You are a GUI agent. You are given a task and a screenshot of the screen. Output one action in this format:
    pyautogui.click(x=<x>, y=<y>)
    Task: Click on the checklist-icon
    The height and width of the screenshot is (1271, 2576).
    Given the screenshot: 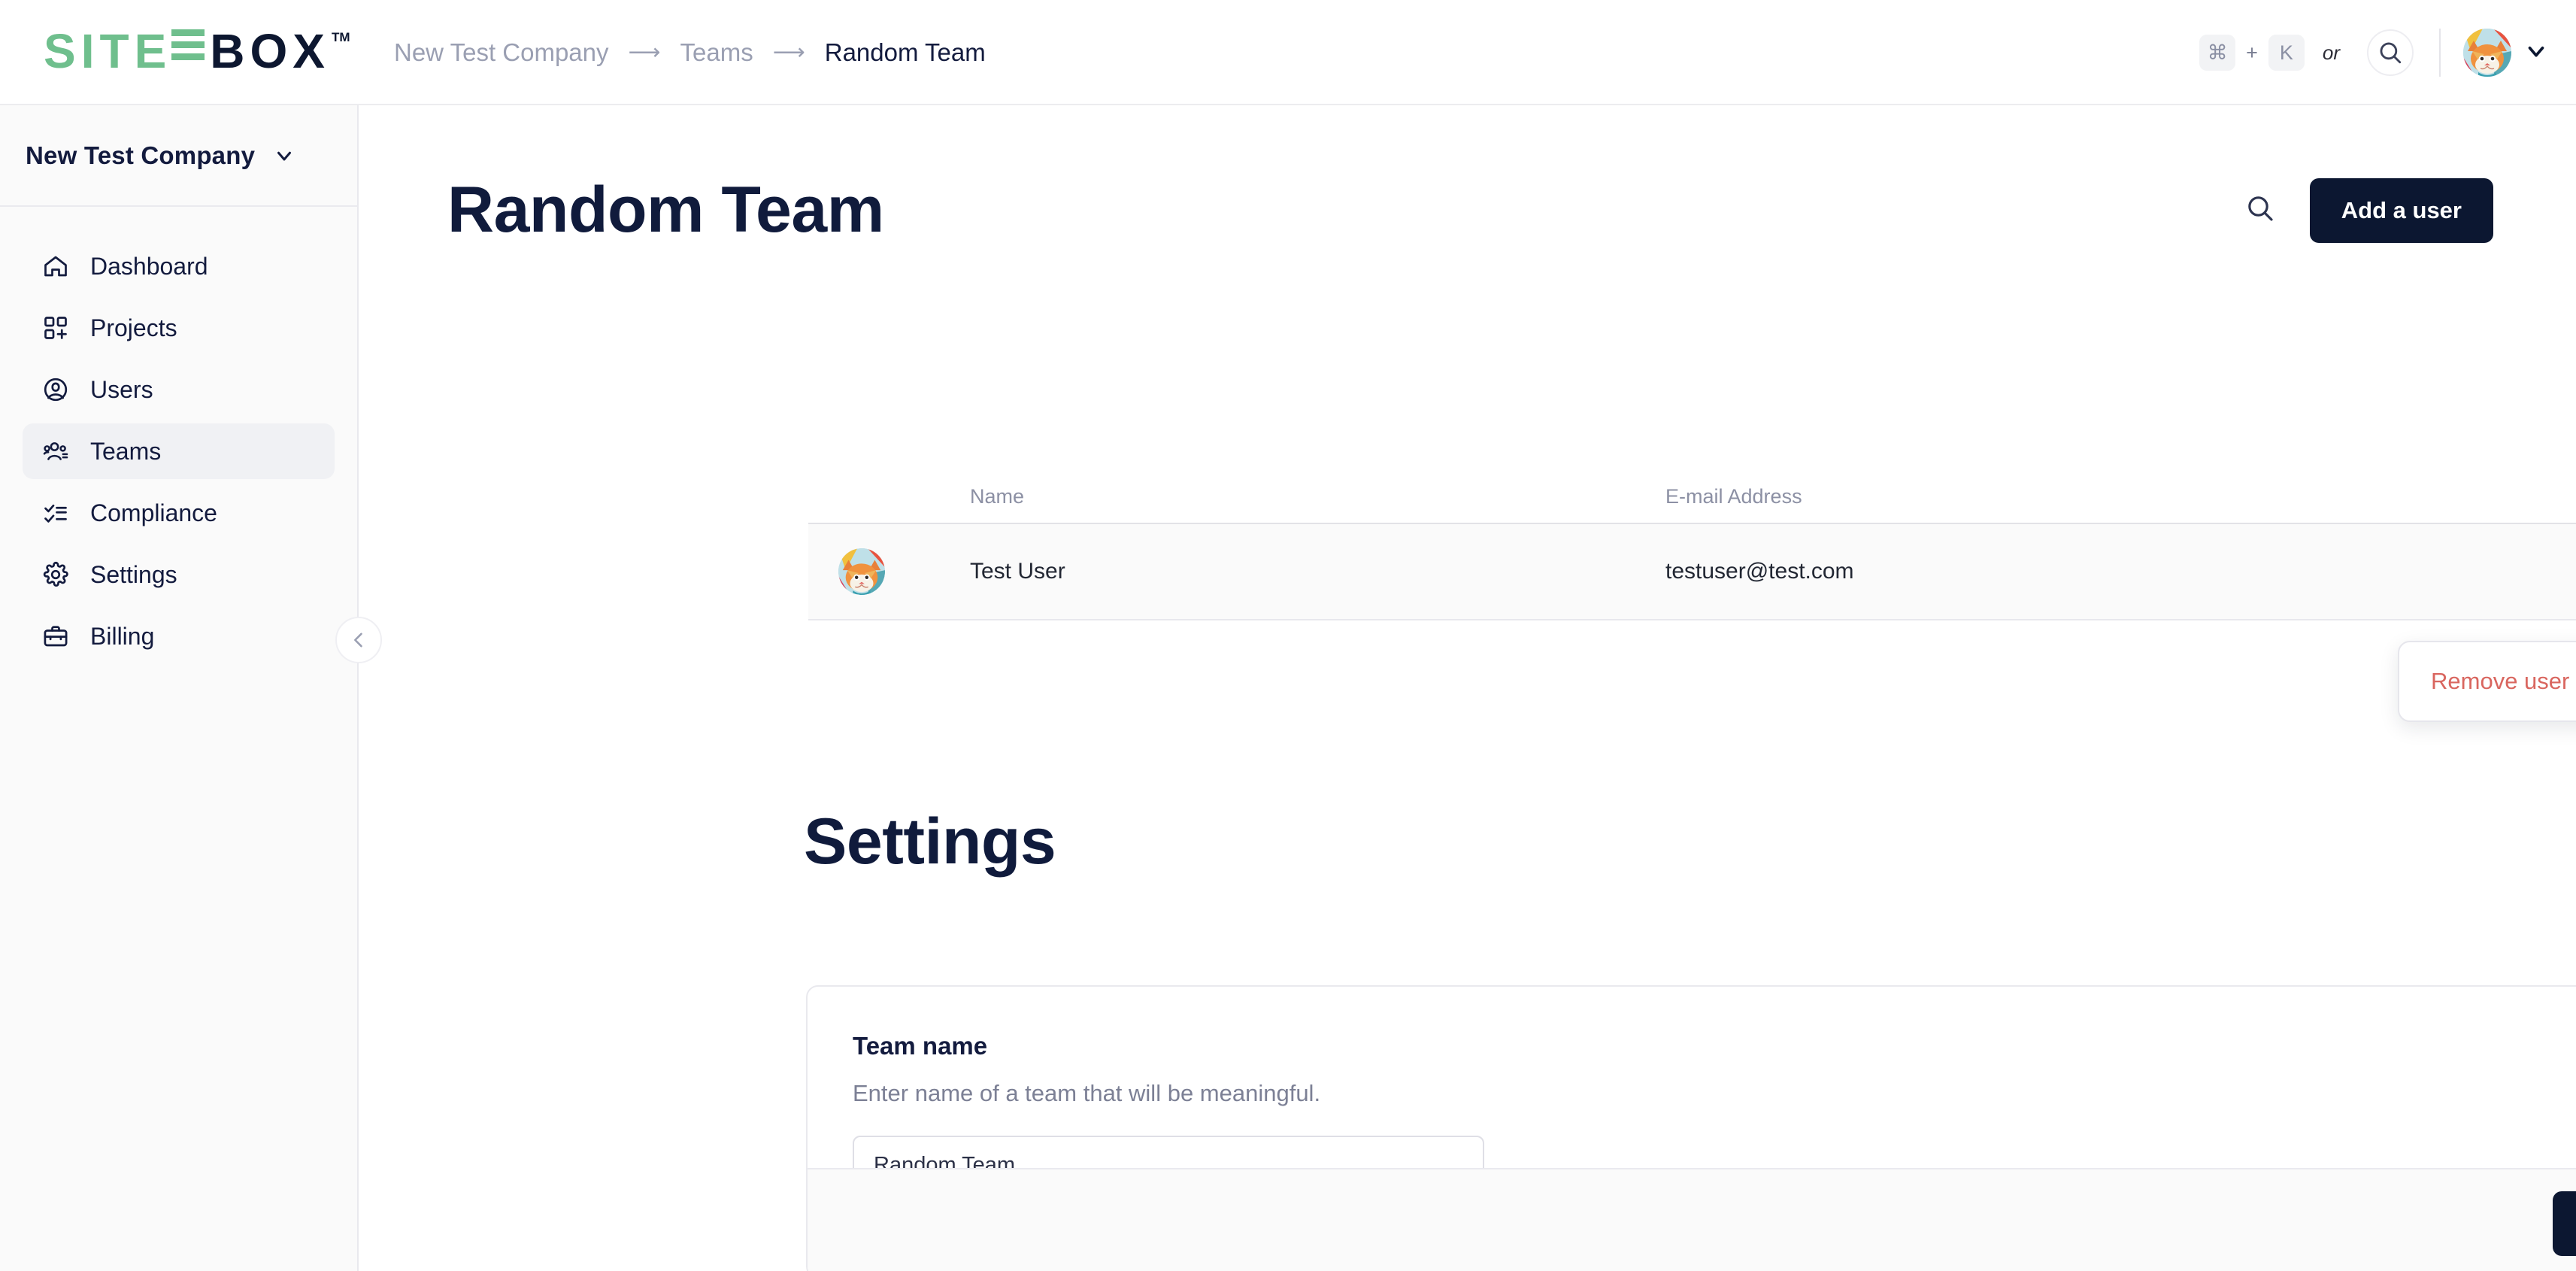 What is the action you would take?
    pyautogui.click(x=56, y=513)
    